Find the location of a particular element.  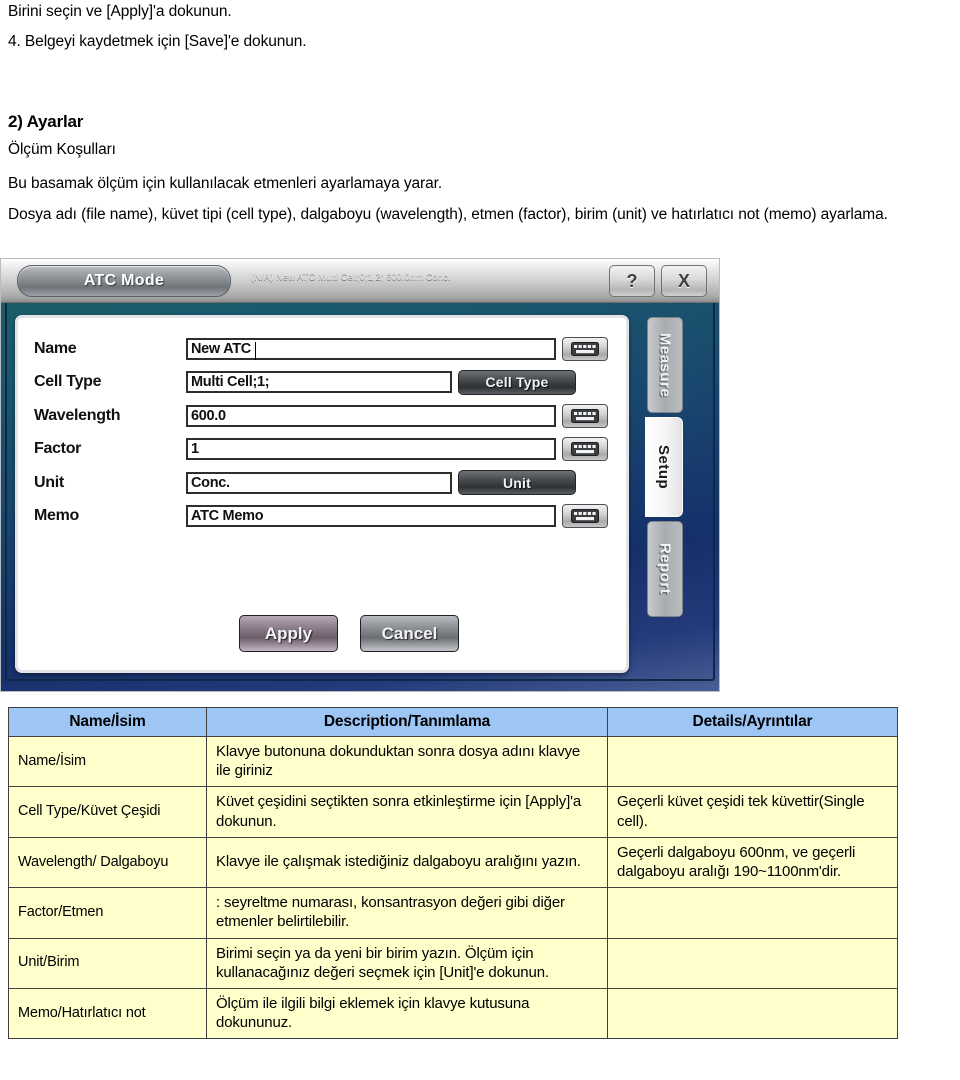

input-name: New ATC is located at coordinates (371, 348).